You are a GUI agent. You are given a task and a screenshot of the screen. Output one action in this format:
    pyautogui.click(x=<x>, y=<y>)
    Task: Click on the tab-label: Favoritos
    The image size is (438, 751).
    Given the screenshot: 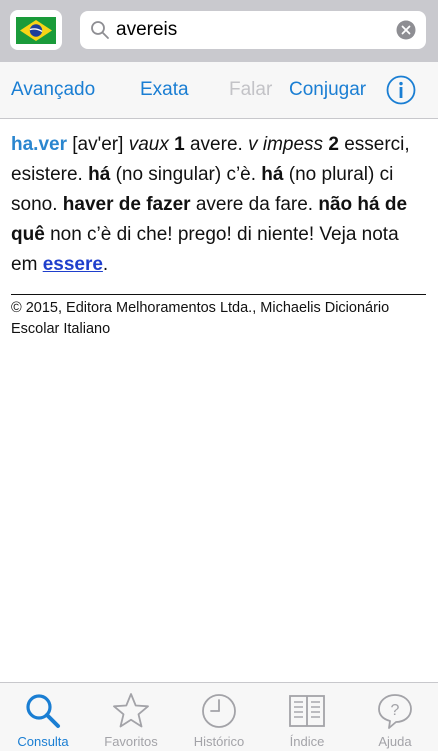 What is the action you would take?
    pyautogui.click(x=131, y=741)
    